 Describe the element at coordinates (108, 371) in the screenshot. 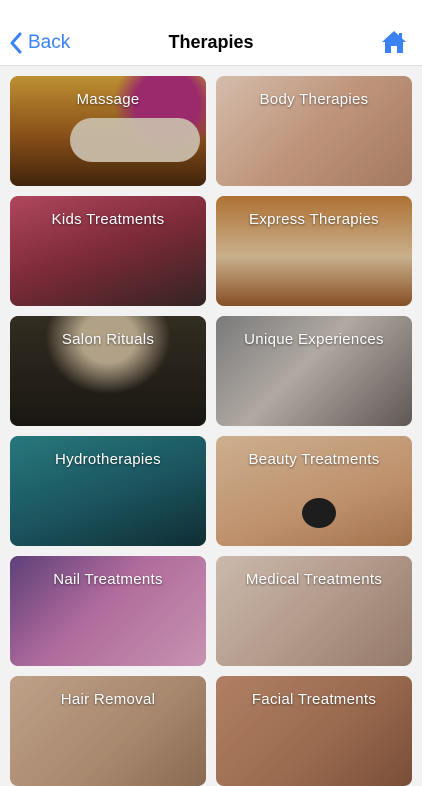

I see `tile-salon-rituals: Salon Rituals` at that location.